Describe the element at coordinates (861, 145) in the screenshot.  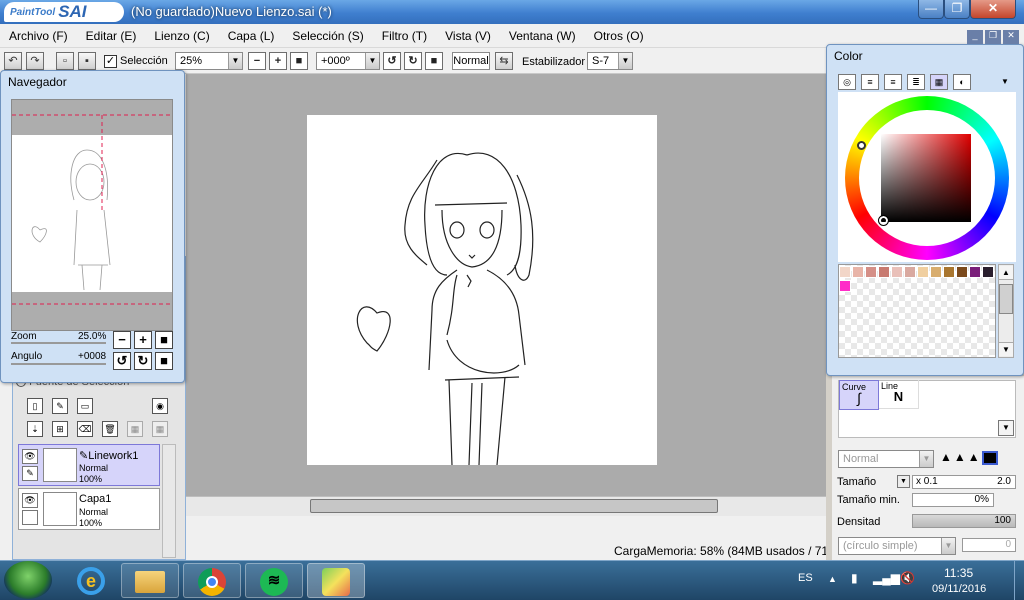
I see `hue-marker` at that location.